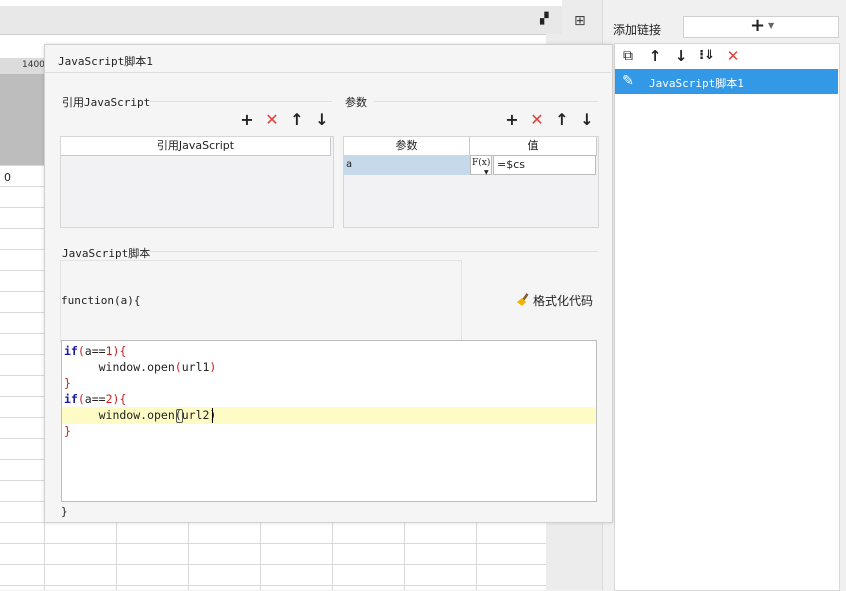 The height and width of the screenshot is (591, 846). Describe the element at coordinates (481, 165) in the screenshot. I see `formula-button: F(x) ▼` at that location.